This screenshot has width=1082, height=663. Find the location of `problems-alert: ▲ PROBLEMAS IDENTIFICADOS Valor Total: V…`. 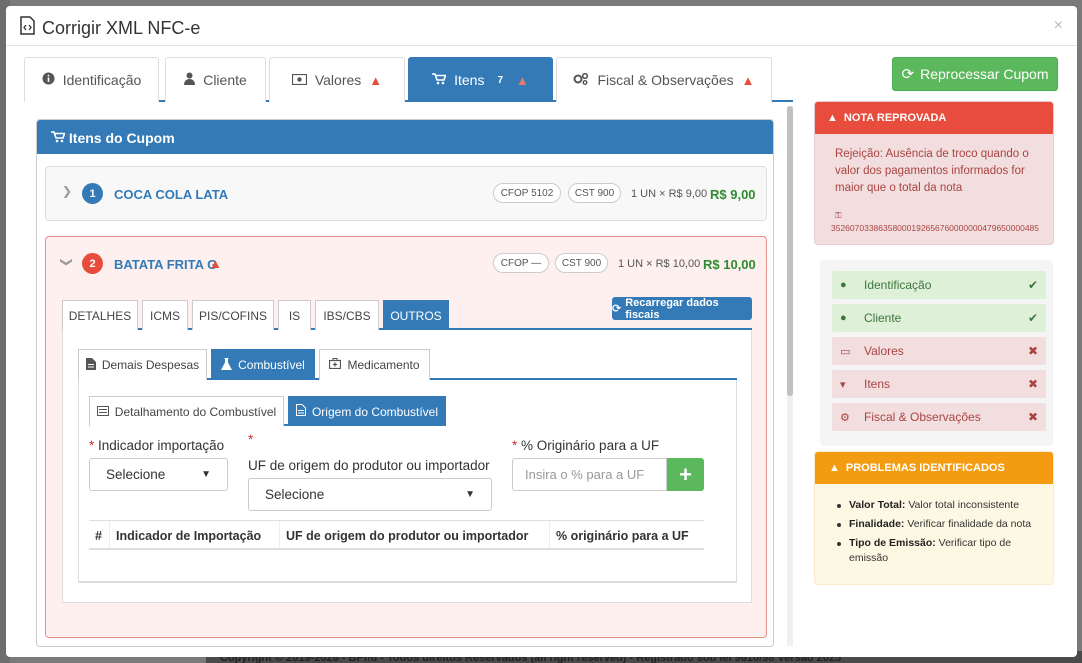

problems-alert: ▲ PROBLEMAS IDENTIFICADOS Valor Total: V… is located at coordinates (934, 518).